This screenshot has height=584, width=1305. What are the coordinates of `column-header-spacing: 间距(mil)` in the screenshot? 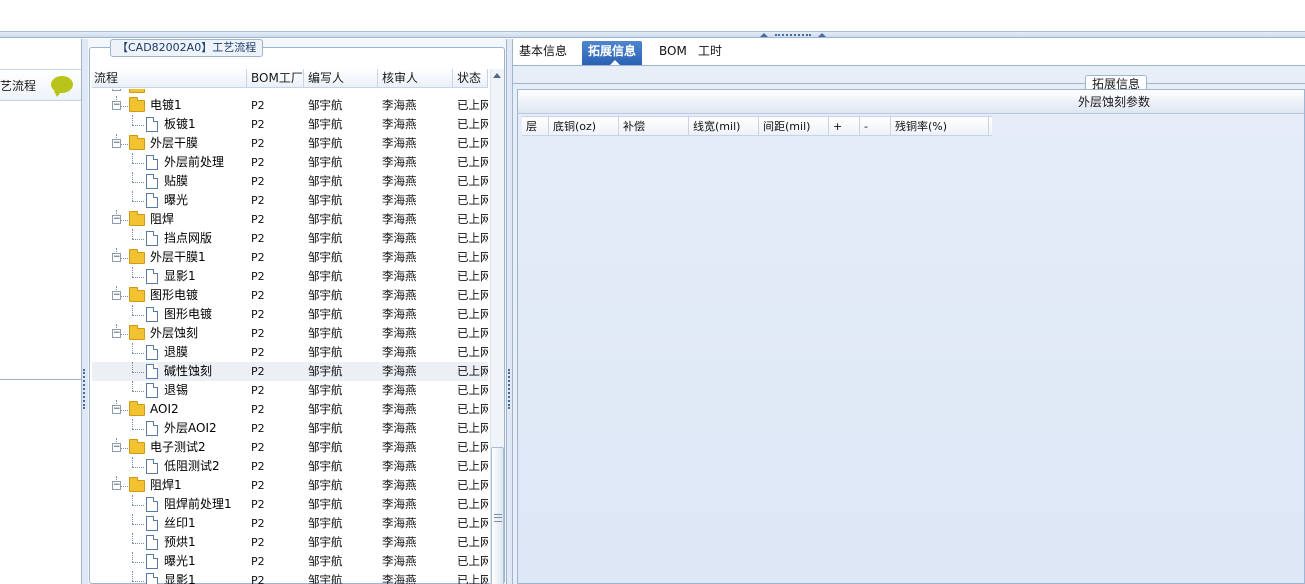 It's located at (794, 126).